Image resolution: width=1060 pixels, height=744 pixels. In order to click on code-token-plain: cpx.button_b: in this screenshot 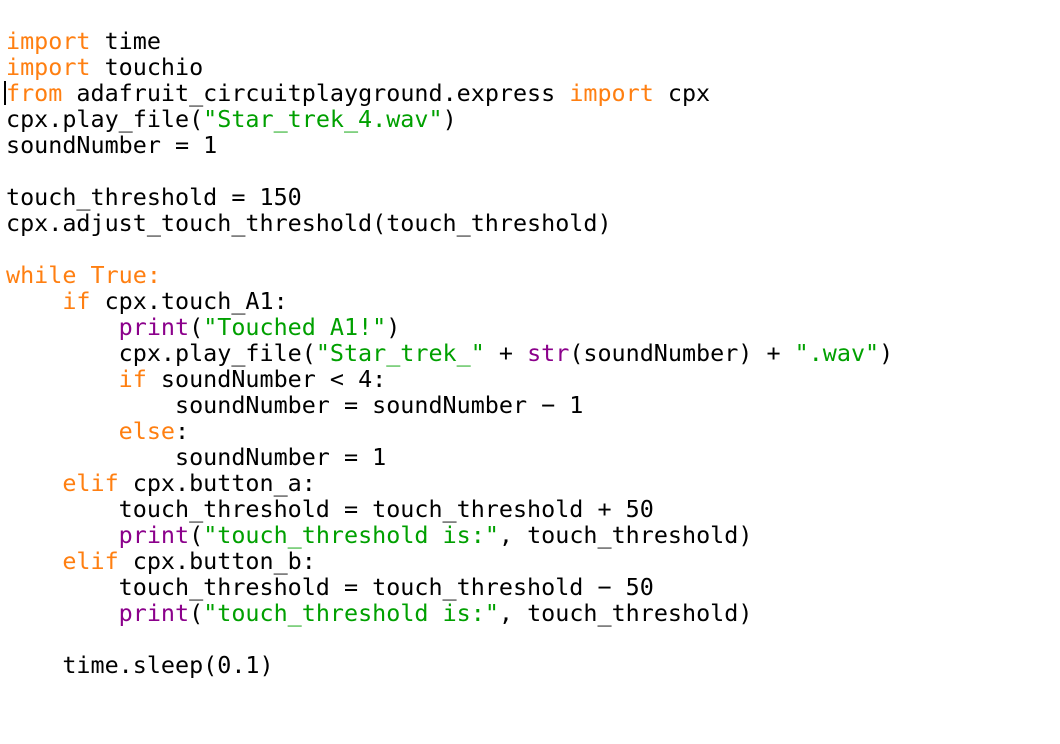, I will do `click(217, 561)`.